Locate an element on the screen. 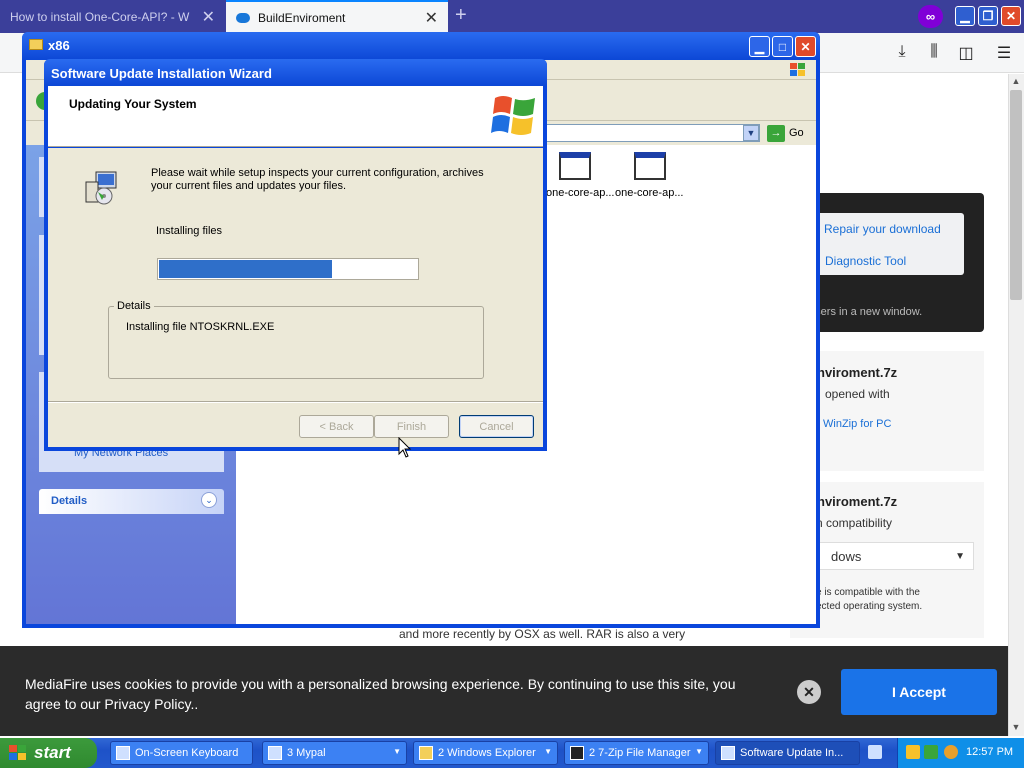 The image size is (1024, 768). details-group is located at coordinates (296, 342).